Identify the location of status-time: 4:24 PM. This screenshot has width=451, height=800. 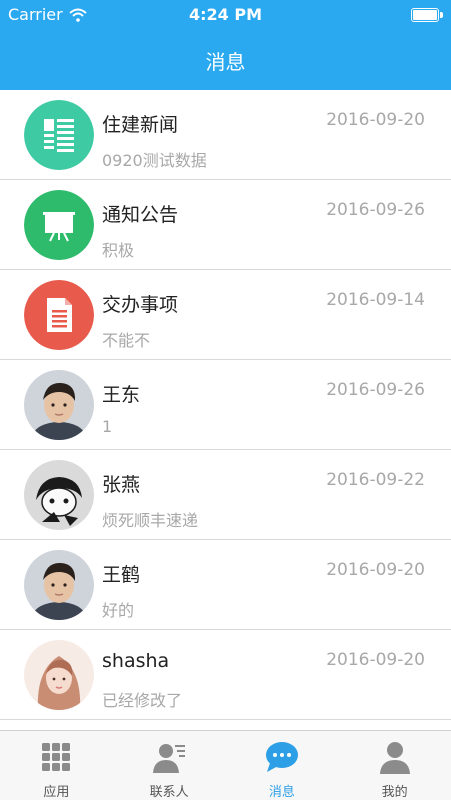
(225, 14).